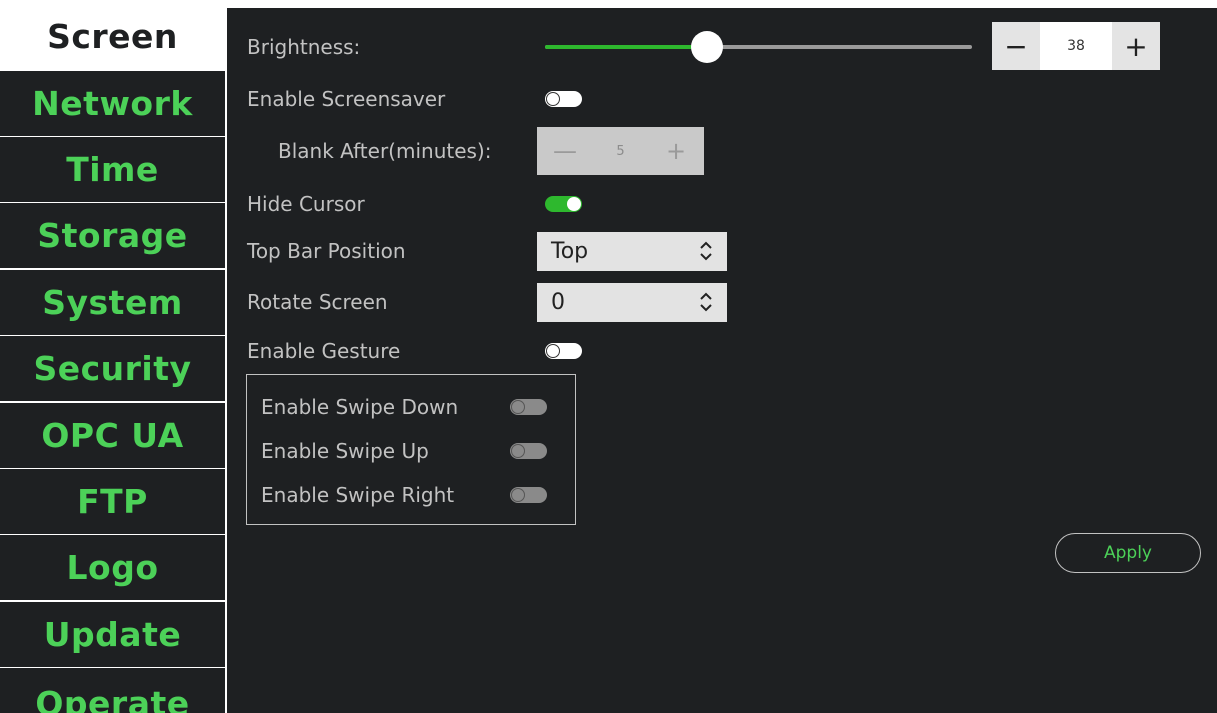 The width and height of the screenshot is (1217, 713). What do you see at coordinates (358, 495) in the screenshot?
I see `swipe-right-label: Enable Swipe Right` at bounding box center [358, 495].